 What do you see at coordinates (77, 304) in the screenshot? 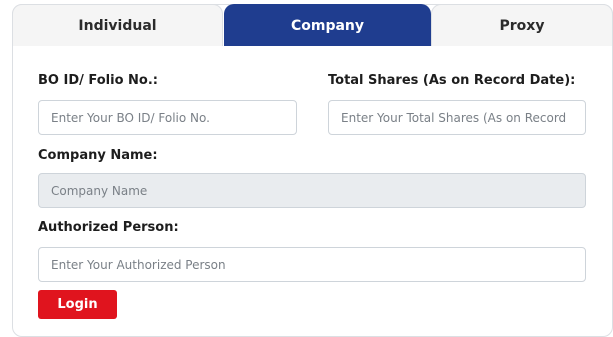
I see `login-button: Login` at bounding box center [77, 304].